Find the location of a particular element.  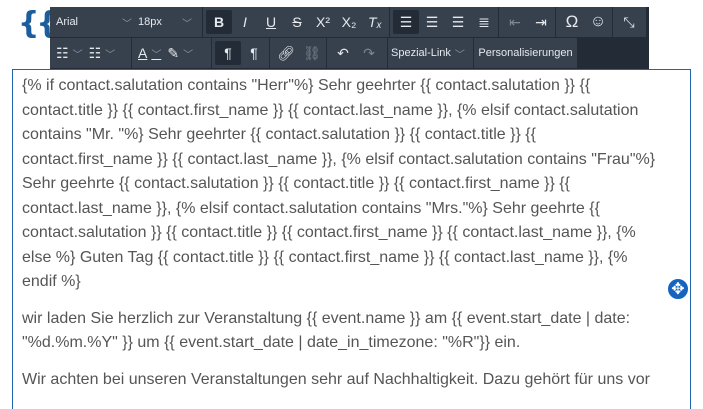

insert-group: Ω ☺ is located at coordinates (584, 22).